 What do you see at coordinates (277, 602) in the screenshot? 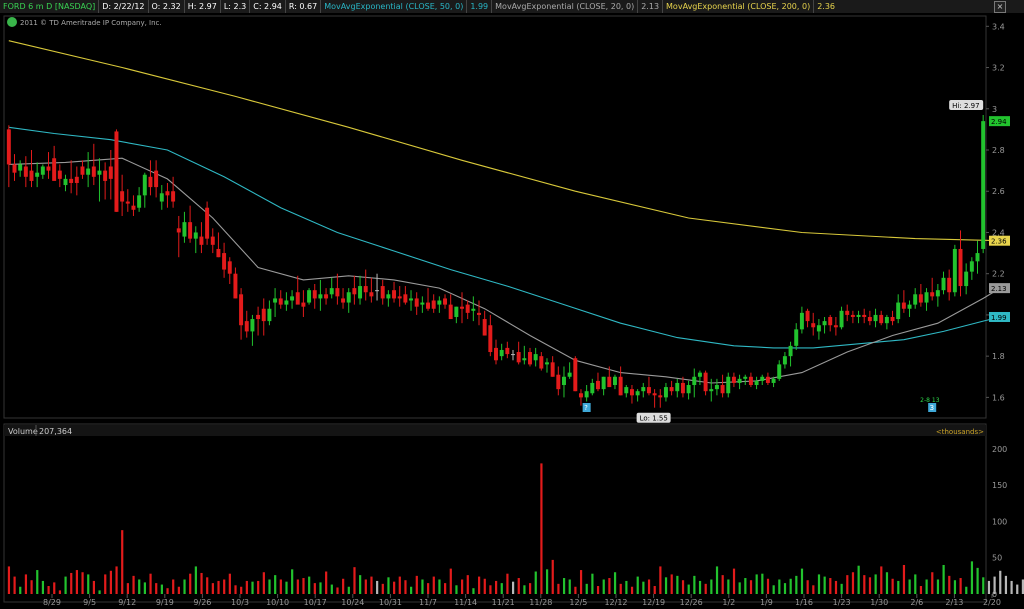
I see `x-tick-label: 10/10` at bounding box center [277, 602].